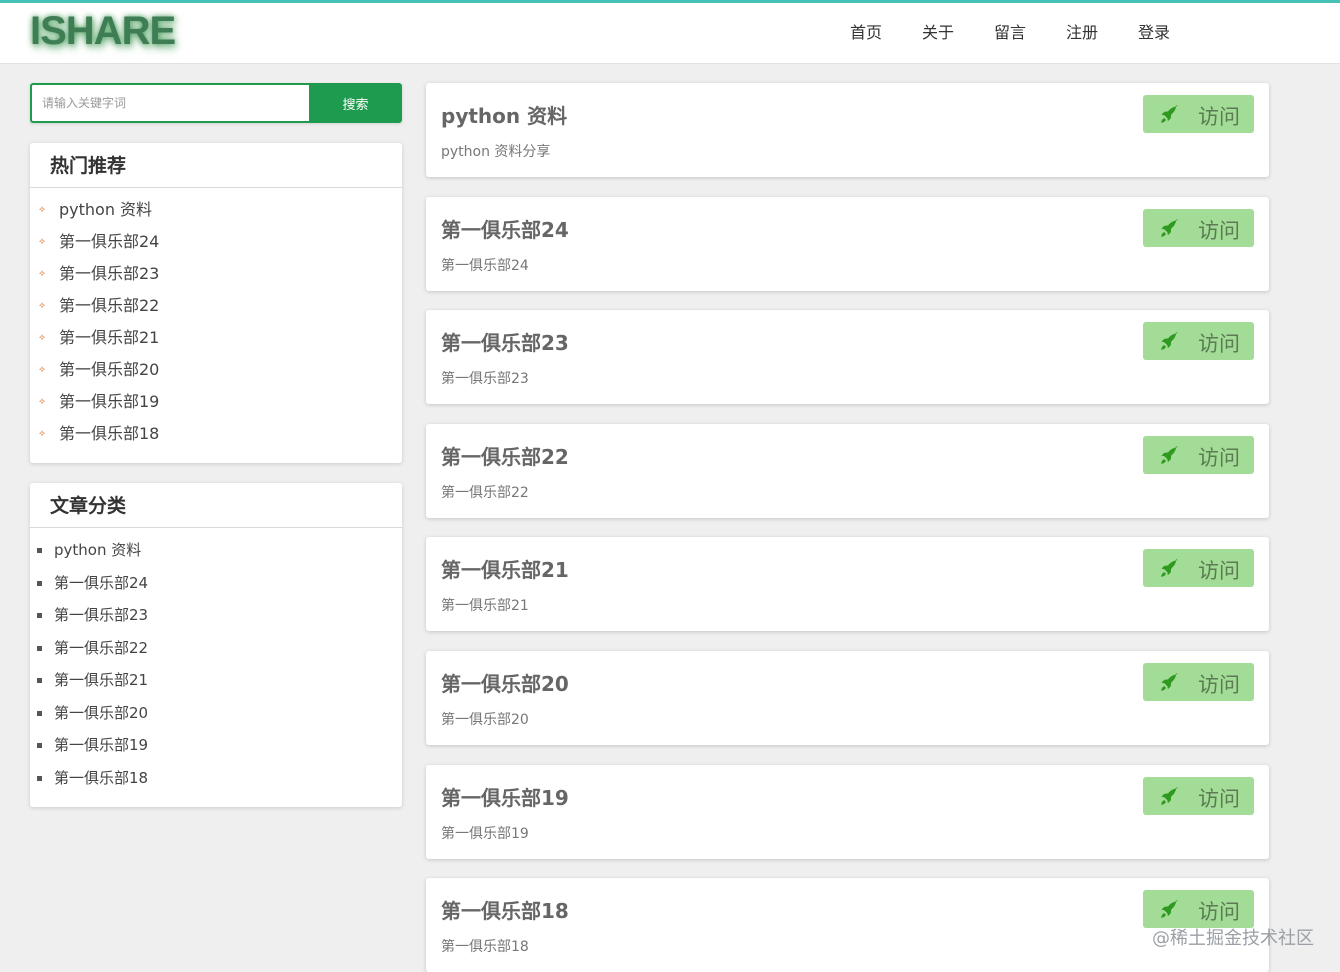 Image resolution: width=1340 pixels, height=972 pixels. What do you see at coordinates (98, 550) in the screenshot?
I see `category-list-item-label: python 资料` at bounding box center [98, 550].